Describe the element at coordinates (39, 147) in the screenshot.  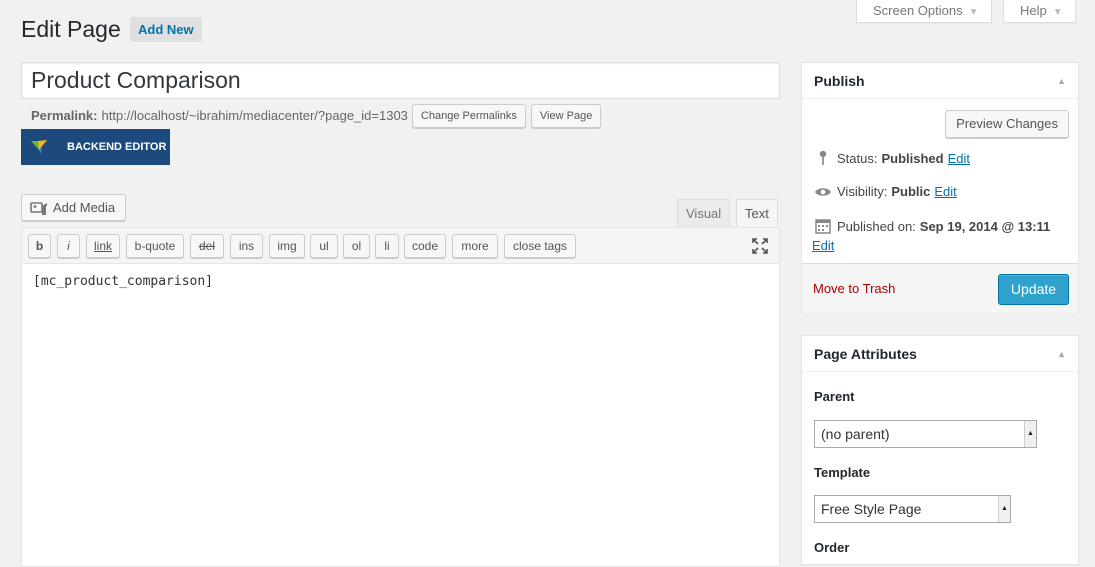
I see `visual-composer-logo-icon` at that location.